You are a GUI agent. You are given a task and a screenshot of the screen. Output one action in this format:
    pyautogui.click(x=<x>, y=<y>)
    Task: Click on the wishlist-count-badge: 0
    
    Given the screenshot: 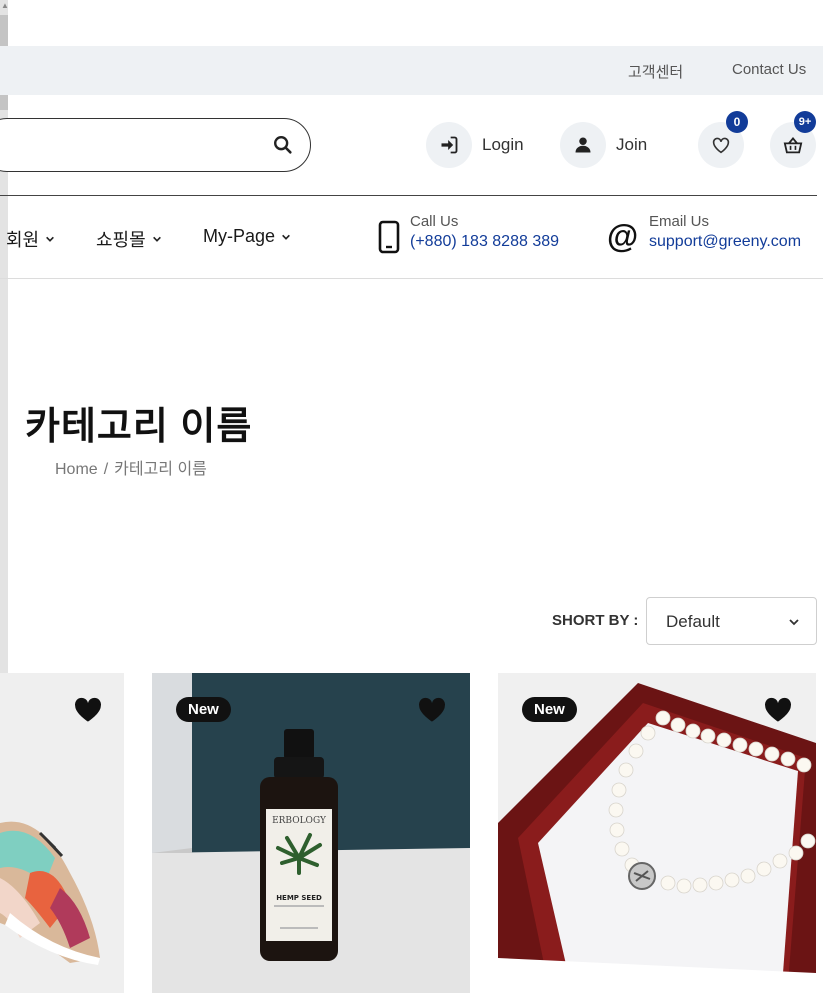 What is the action you would take?
    pyautogui.click(x=737, y=122)
    